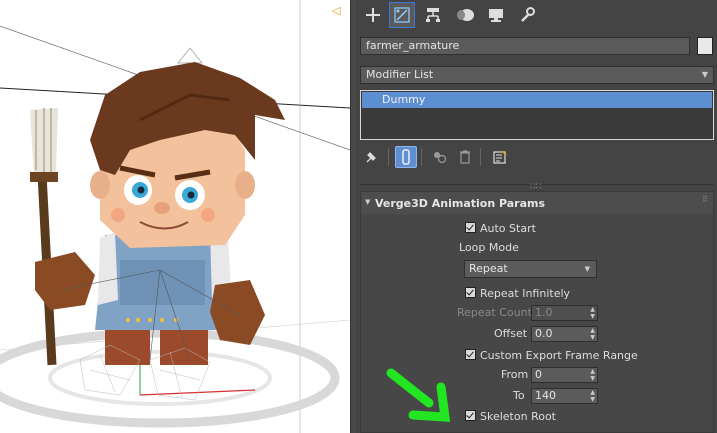 The image size is (717, 433). I want to click on annotation-arrow-icon, so click(418, 395).